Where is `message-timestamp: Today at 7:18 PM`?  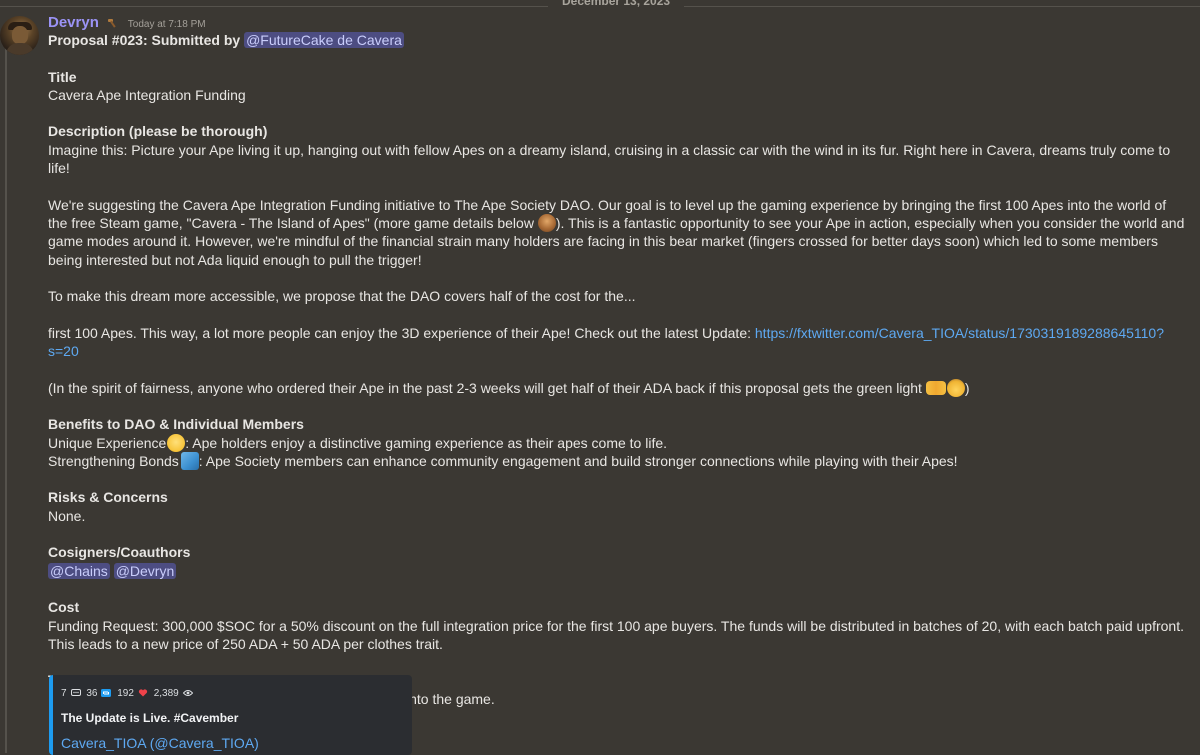 message-timestamp: Today at 7:18 PM is located at coordinates (167, 24).